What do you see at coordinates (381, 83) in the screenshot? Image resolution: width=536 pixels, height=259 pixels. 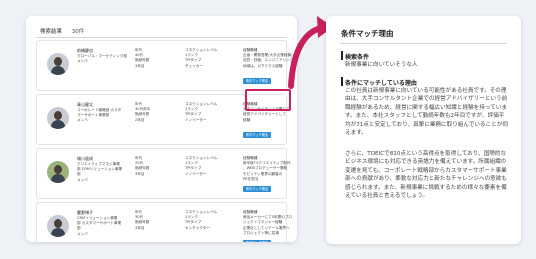 I see `match-reason-heading: 条件にマッチしている理由` at bounding box center [381, 83].